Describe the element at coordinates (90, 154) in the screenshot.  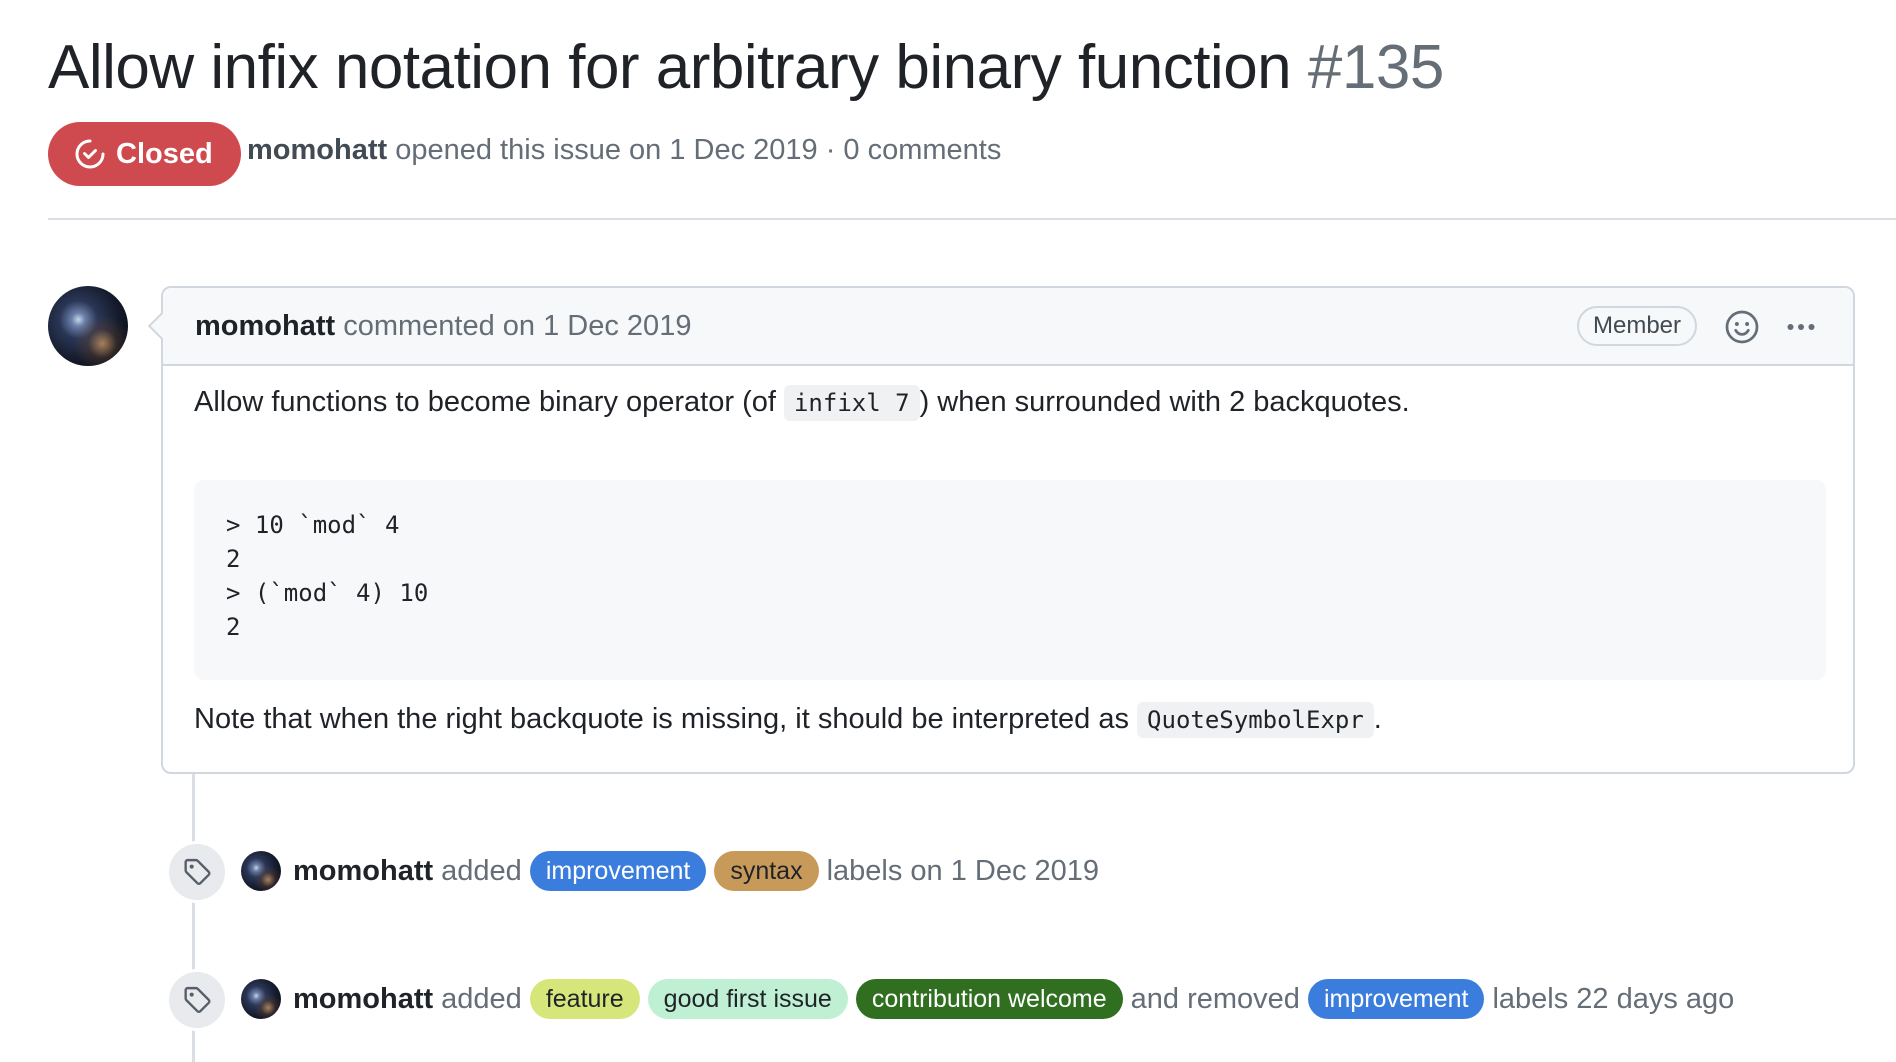
I see `issue-closed-icon` at that location.